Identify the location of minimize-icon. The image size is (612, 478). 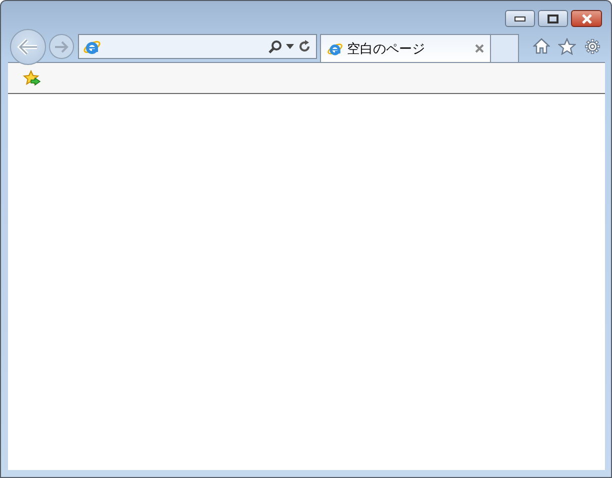
(520, 19).